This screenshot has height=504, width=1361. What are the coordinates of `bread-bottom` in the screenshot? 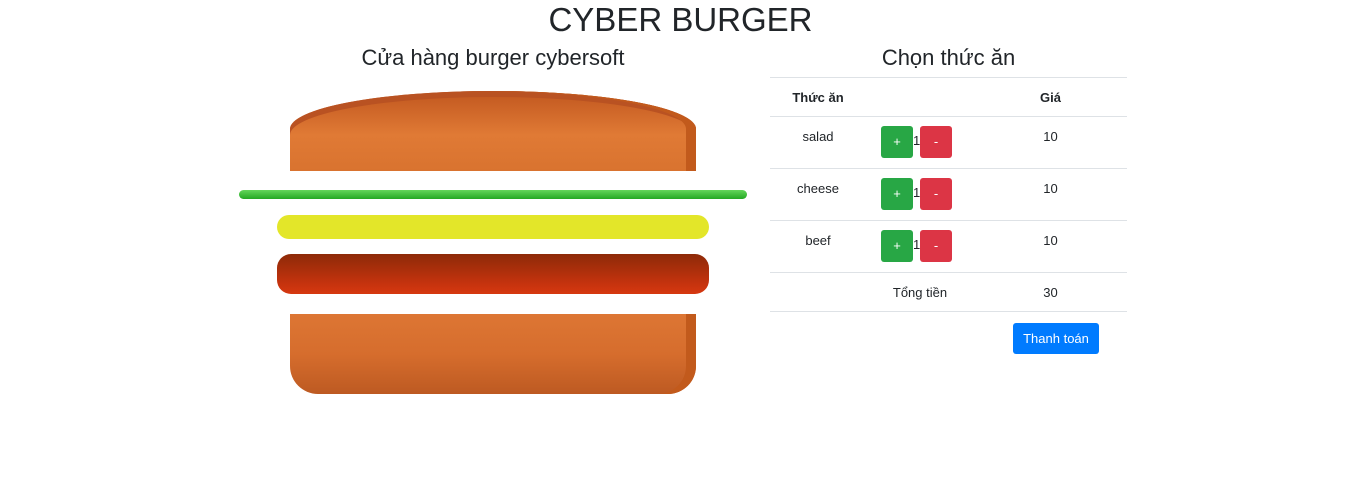 It's located at (493, 354).